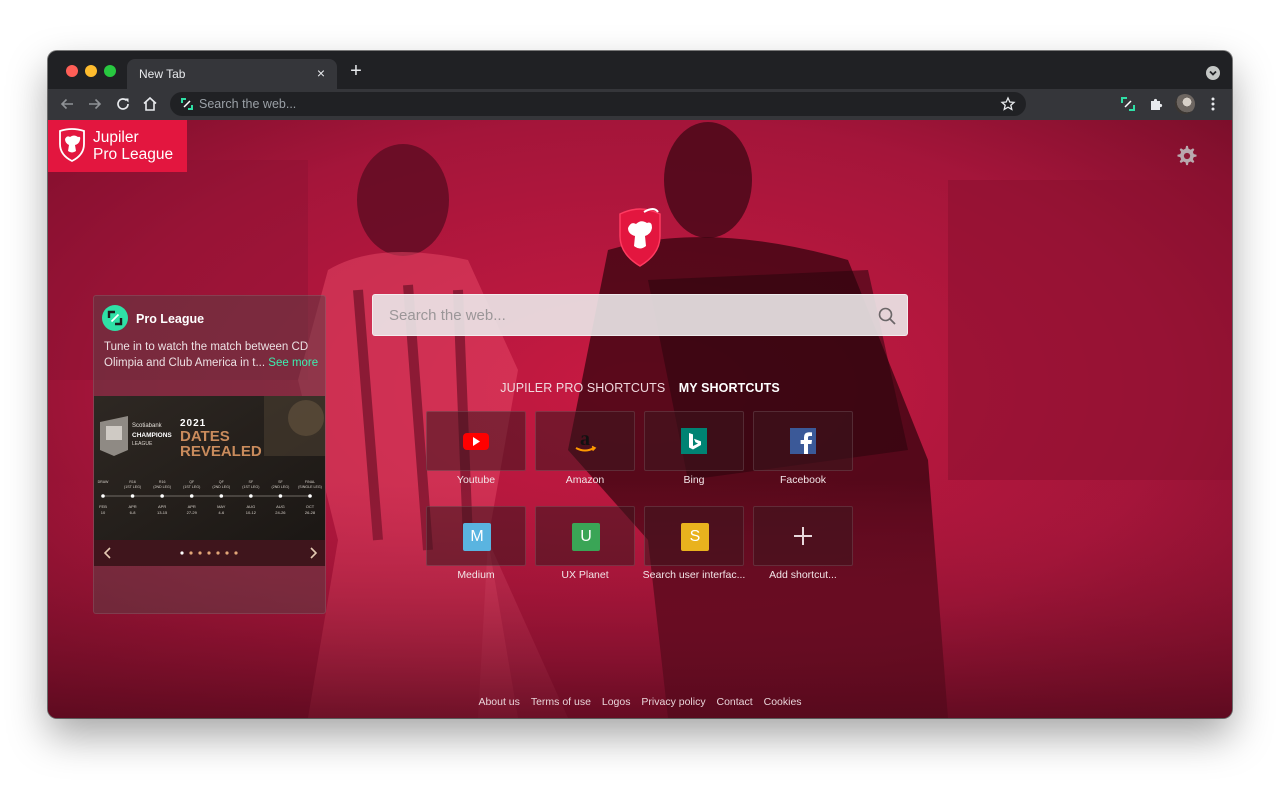 This screenshot has height=800, width=1280. What do you see at coordinates (251, 512) in the screenshot?
I see `timeline-date-label: 10-12` at bounding box center [251, 512].